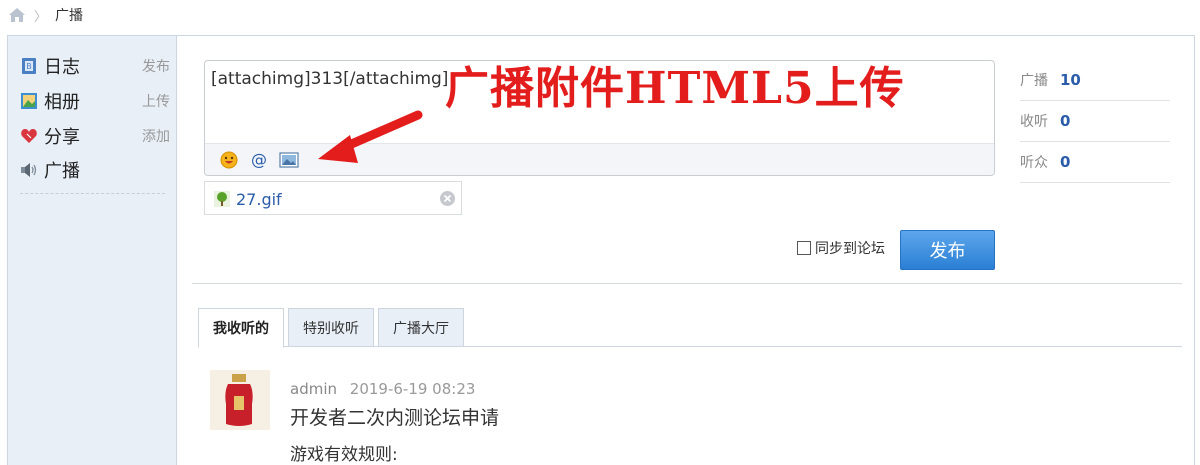 Image resolution: width=1200 pixels, height=465 pixels. What do you see at coordinates (29, 170) in the screenshot?
I see `speaker-icon` at bounding box center [29, 170].